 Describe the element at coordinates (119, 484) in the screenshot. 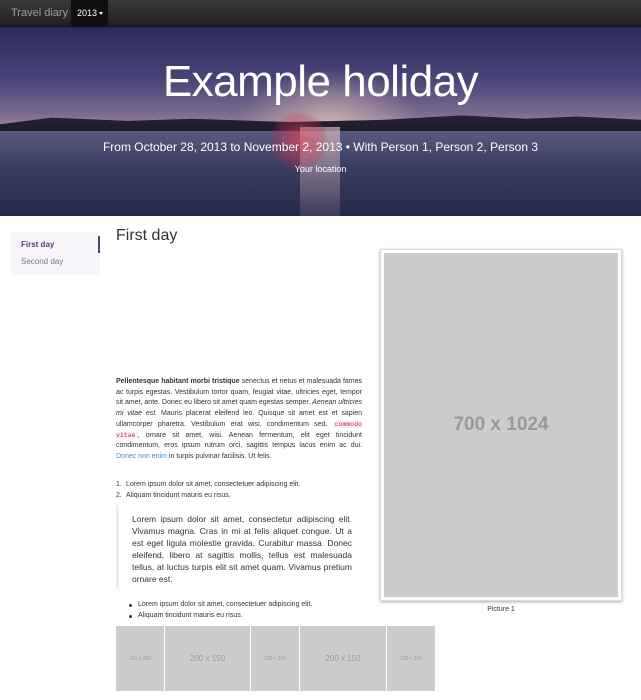

I see `list-number: 1.` at that location.